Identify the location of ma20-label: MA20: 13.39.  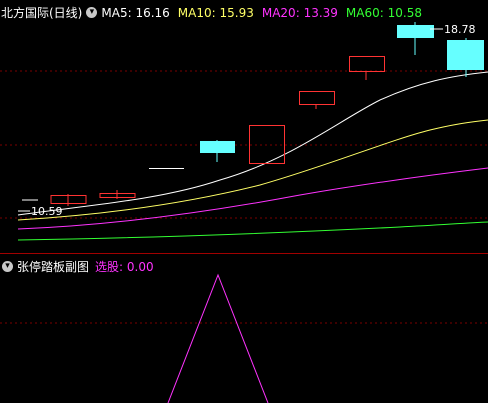
(299, 12).